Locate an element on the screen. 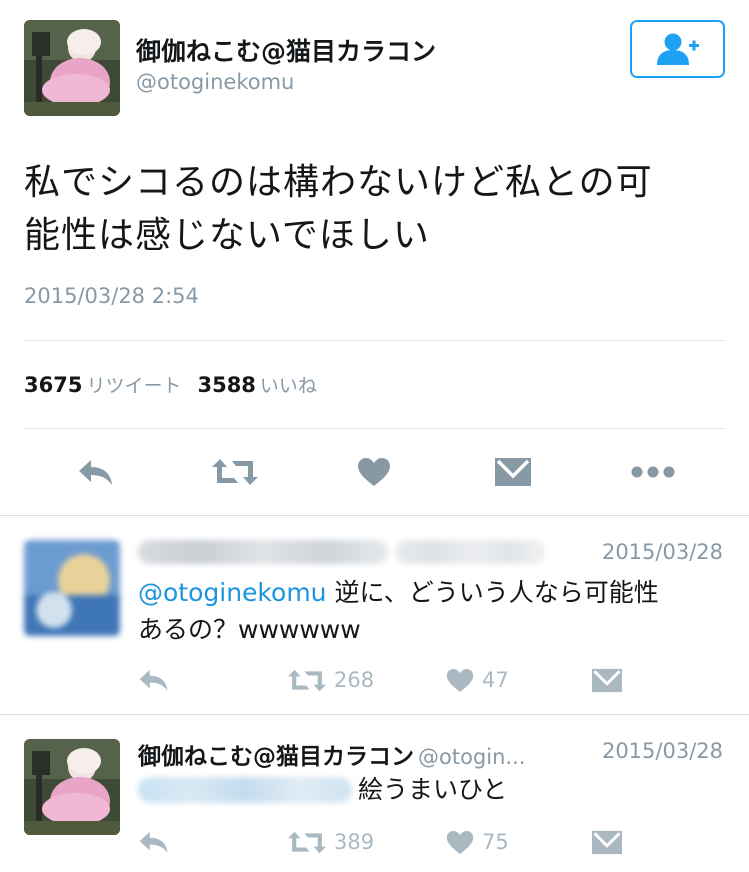 Image resolution: width=749 pixels, height=872 pixels. reply-author-name: 御伽ねこむ@猫目カラコン is located at coordinates (276, 757).